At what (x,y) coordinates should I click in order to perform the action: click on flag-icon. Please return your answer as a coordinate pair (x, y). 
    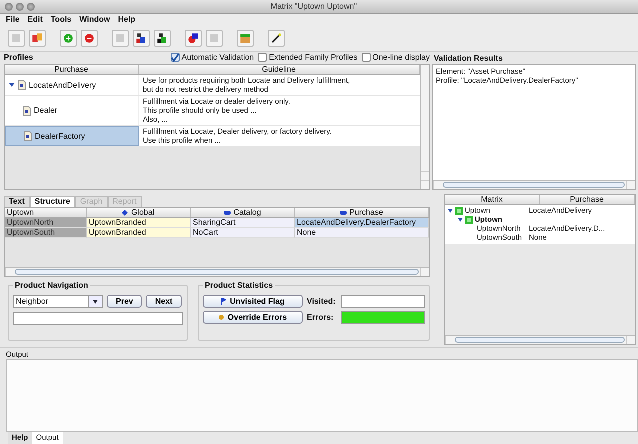
    Looking at the image, I should click on (223, 301).